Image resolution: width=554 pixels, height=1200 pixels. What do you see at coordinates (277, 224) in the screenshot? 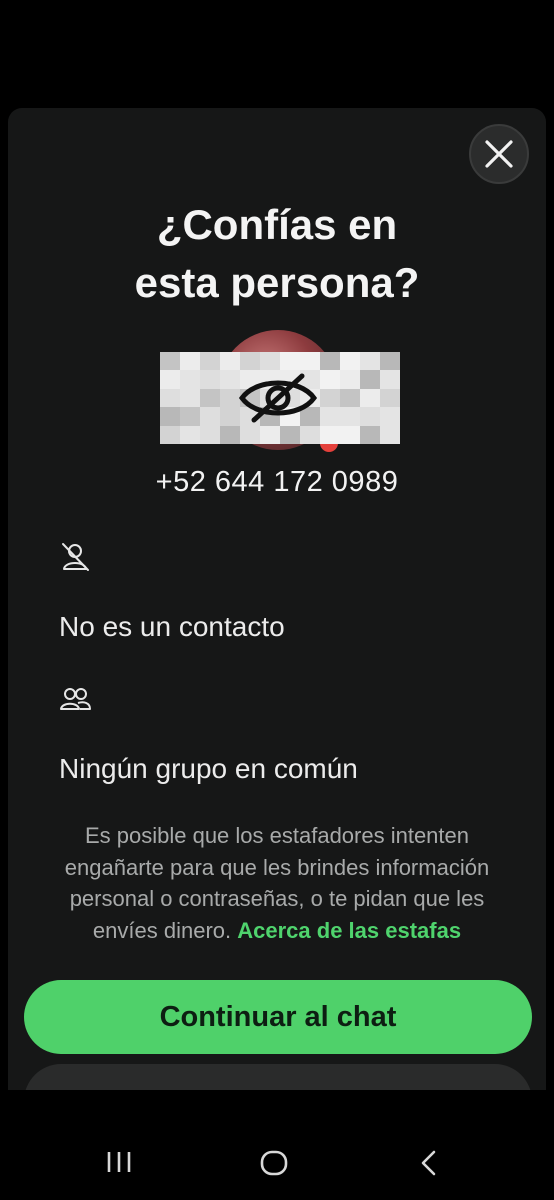
I see `title-line-1: ¿Confías en` at bounding box center [277, 224].